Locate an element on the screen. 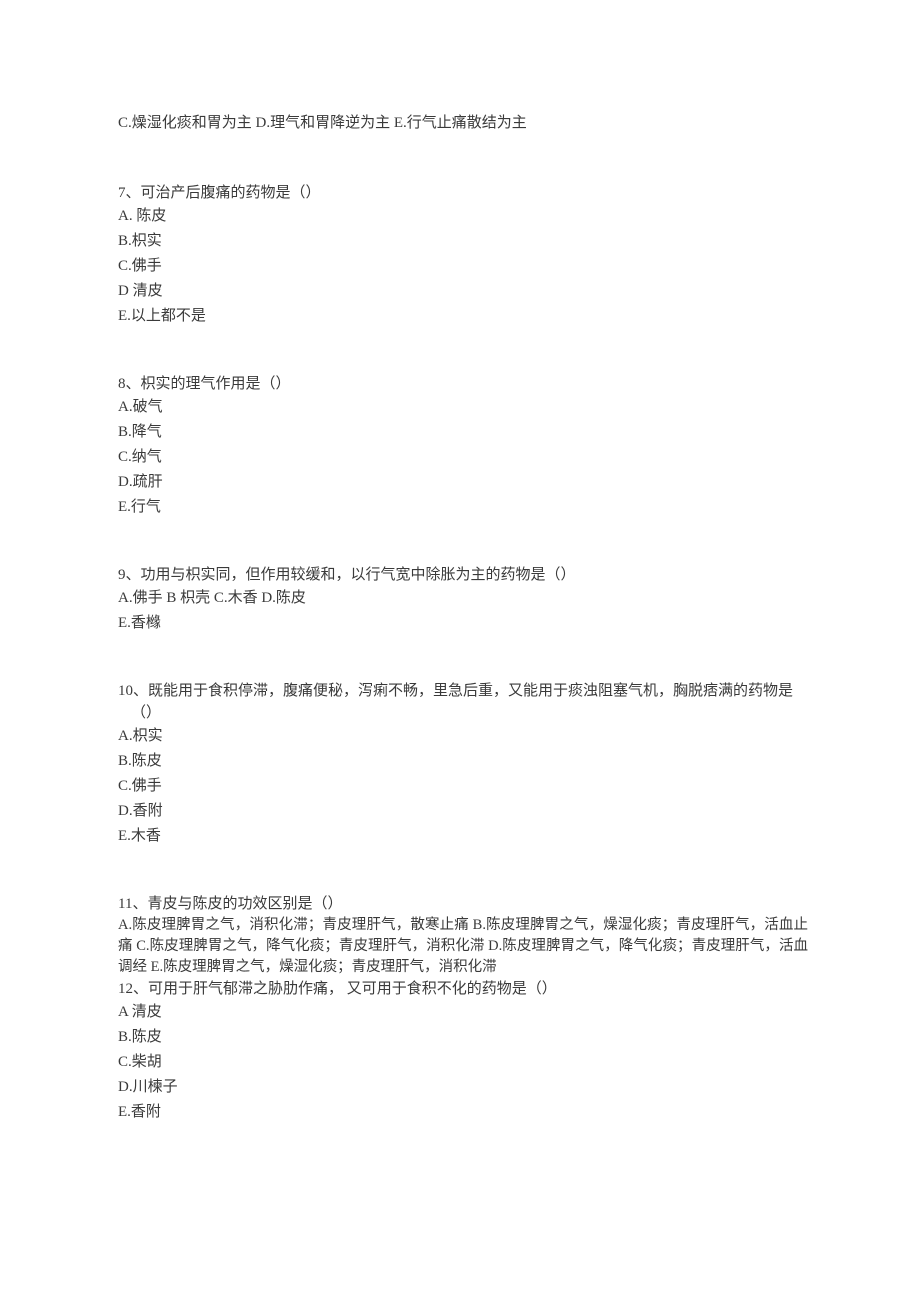 Image resolution: width=920 pixels, height=1301 pixels. question-8: 8、枳实的理气作用是（） A.破气 B.降气 C.纳气 D.疏肝 E.行气 is located at coordinates (463, 446).